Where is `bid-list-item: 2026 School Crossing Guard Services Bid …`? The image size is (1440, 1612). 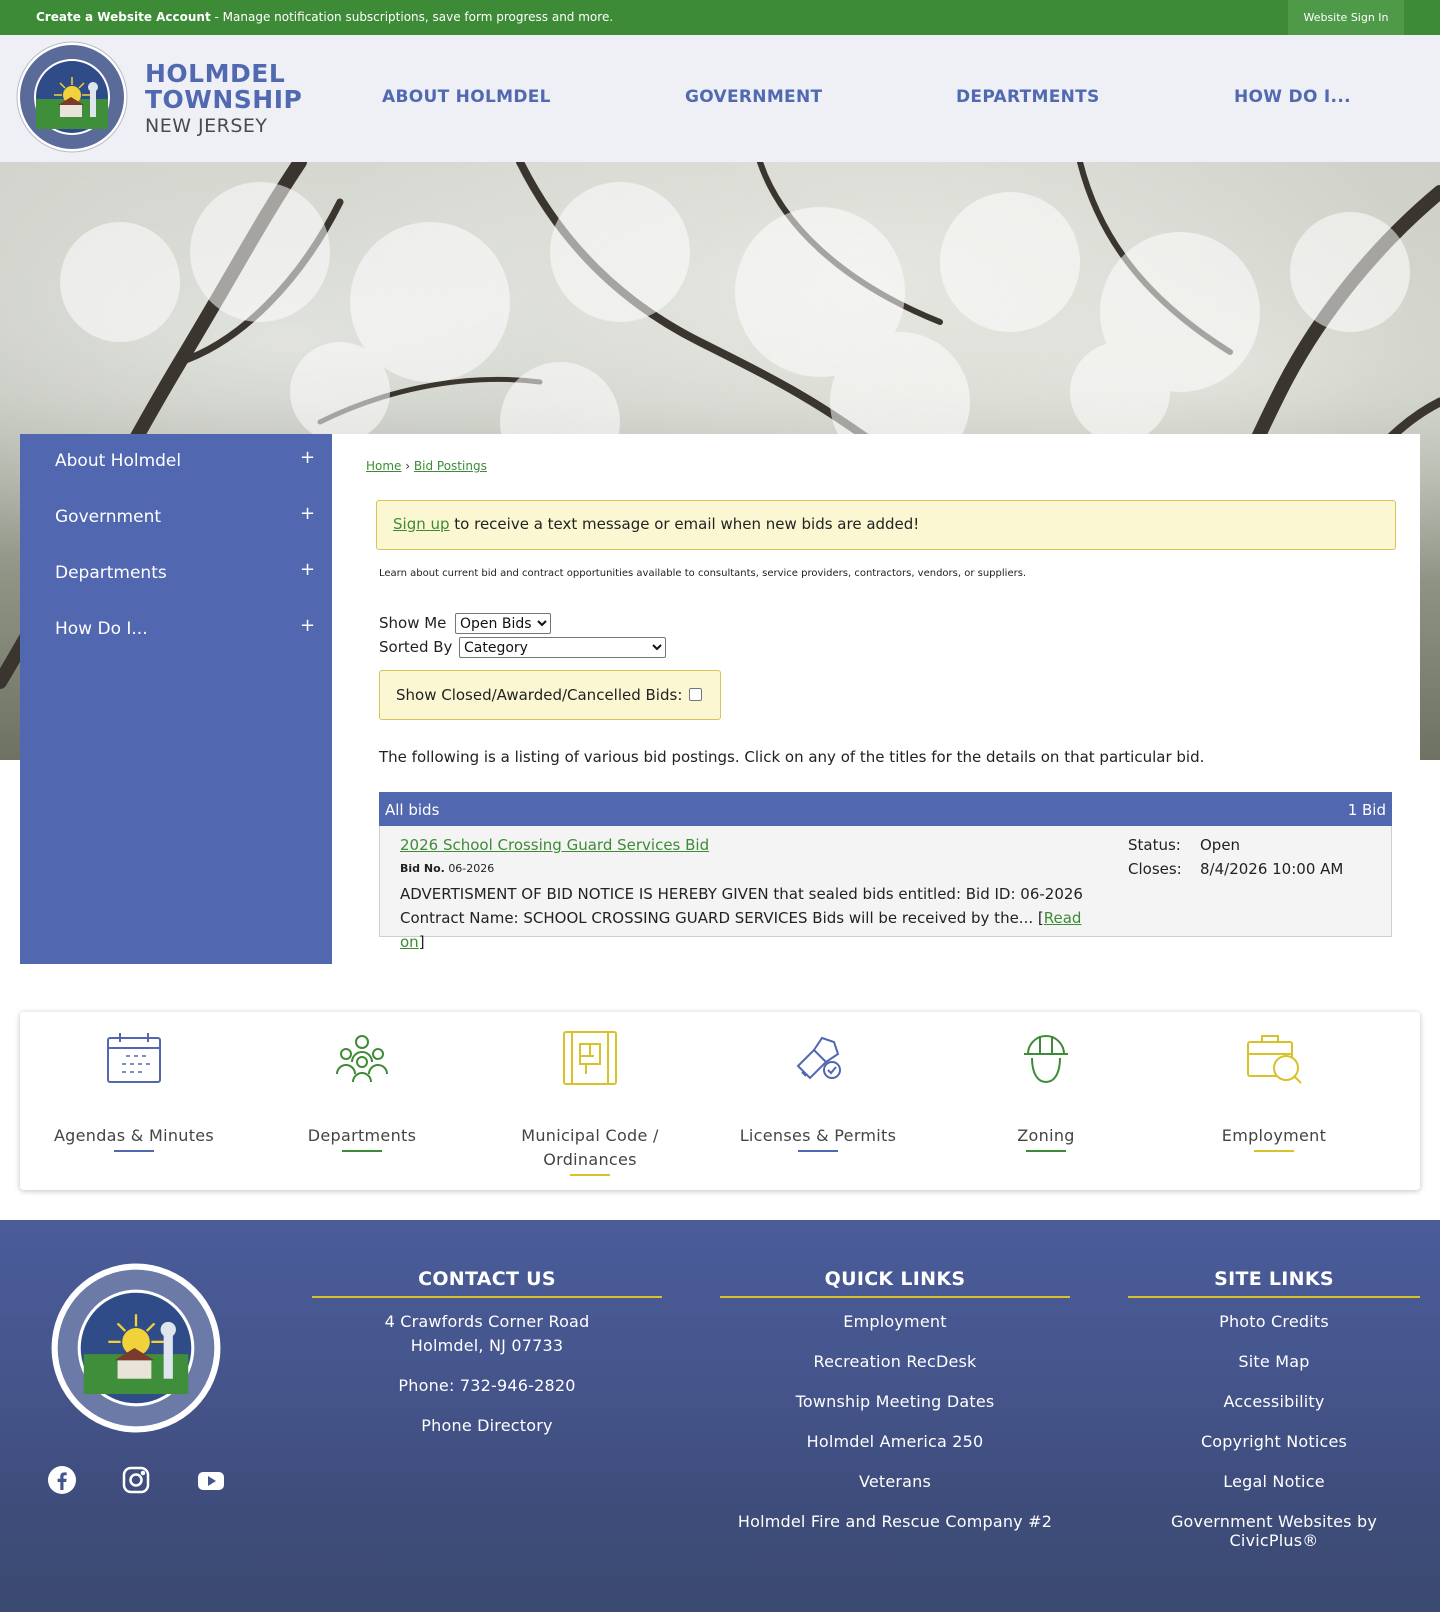 bid-list-item: 2026 School Crossing Guard Services Bid … is located at coordinates (885, 888).